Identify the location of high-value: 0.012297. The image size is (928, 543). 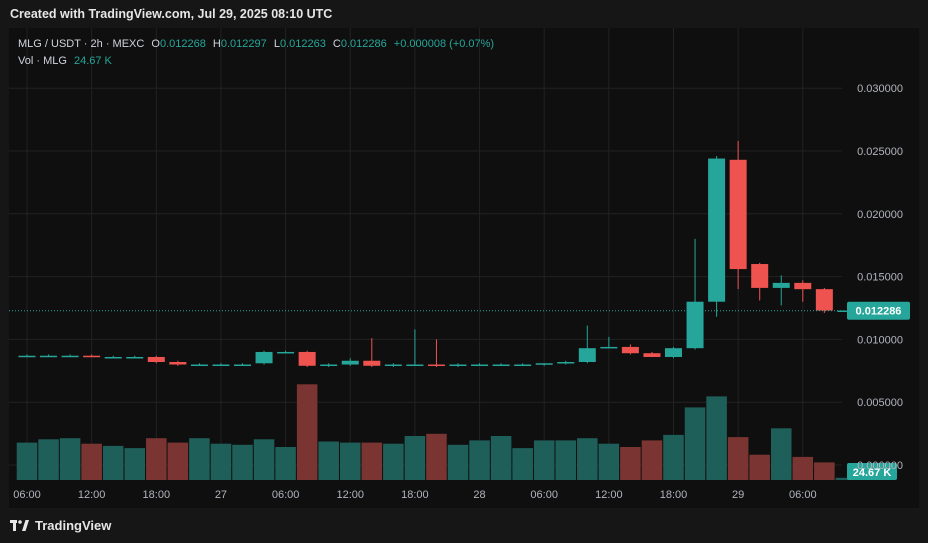
(243, 44).